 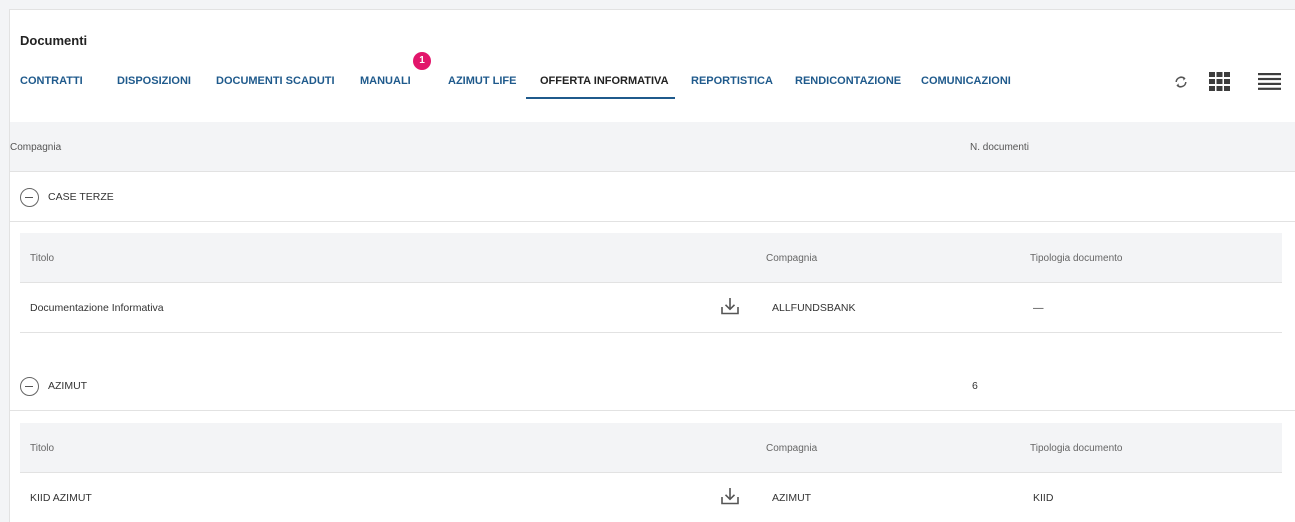 What do you see at coordinates (604, 90) in the screenshot?
I see `tab-offerta-informativa: OFFERTA INFORMATIVA` at bounding box center [604, 90].